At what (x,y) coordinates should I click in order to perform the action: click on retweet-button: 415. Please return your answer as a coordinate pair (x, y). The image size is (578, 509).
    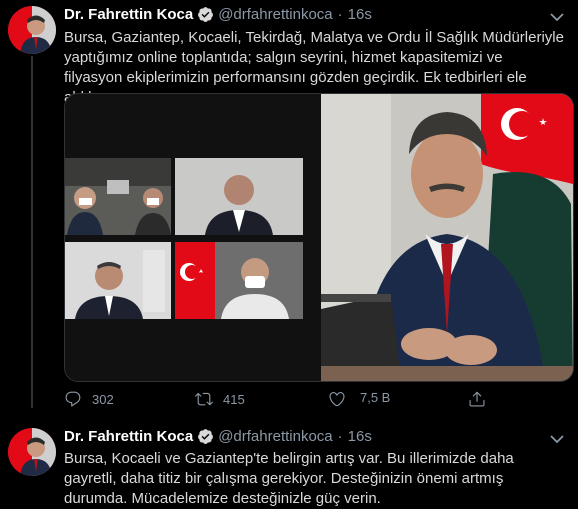
    Looking at the image, I should click on (220, 399).